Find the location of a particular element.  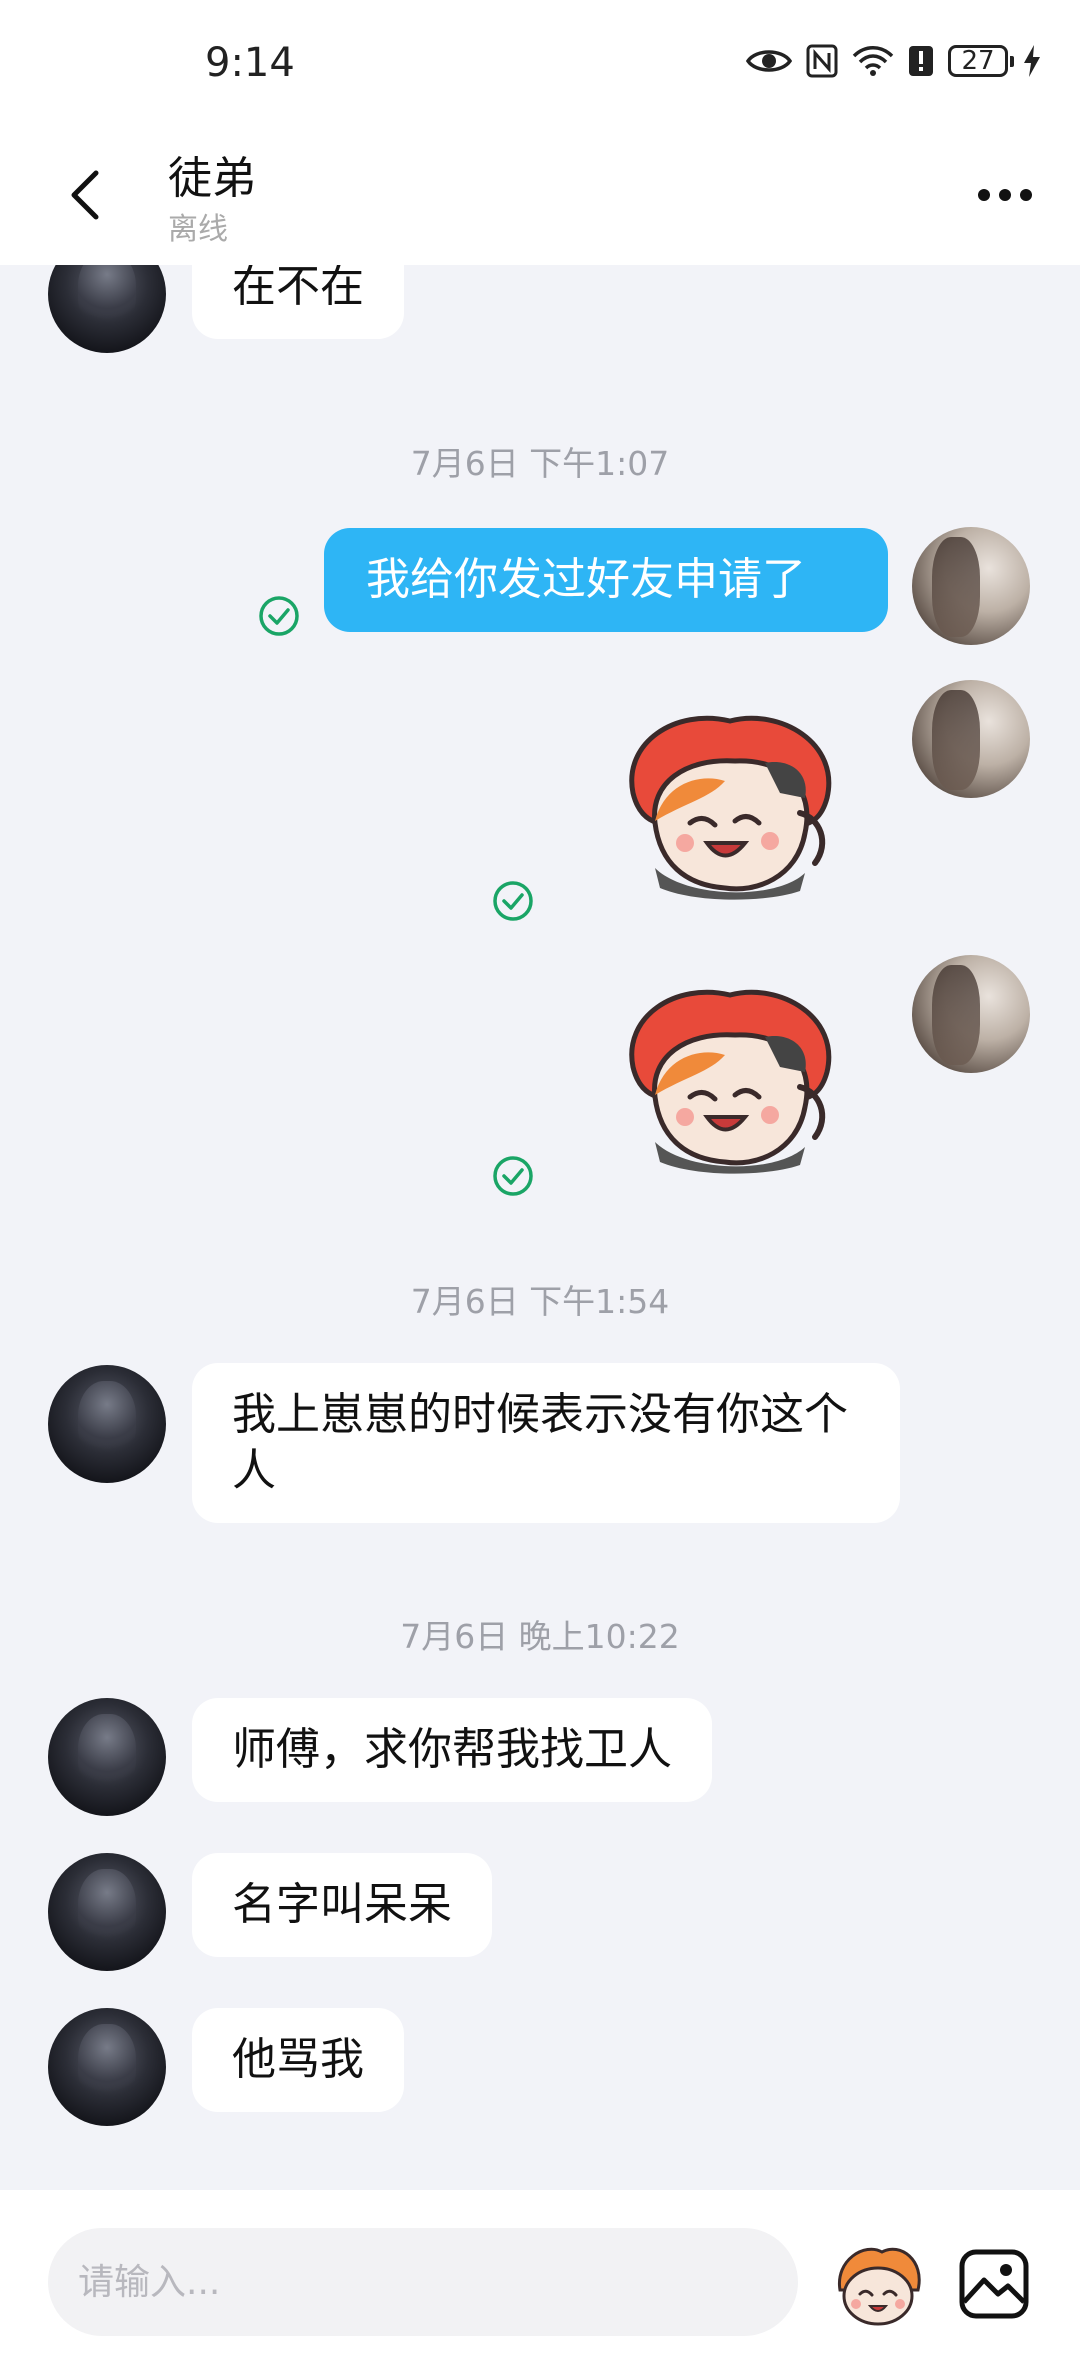

composer-bar is located at coordinates (540, 2283).